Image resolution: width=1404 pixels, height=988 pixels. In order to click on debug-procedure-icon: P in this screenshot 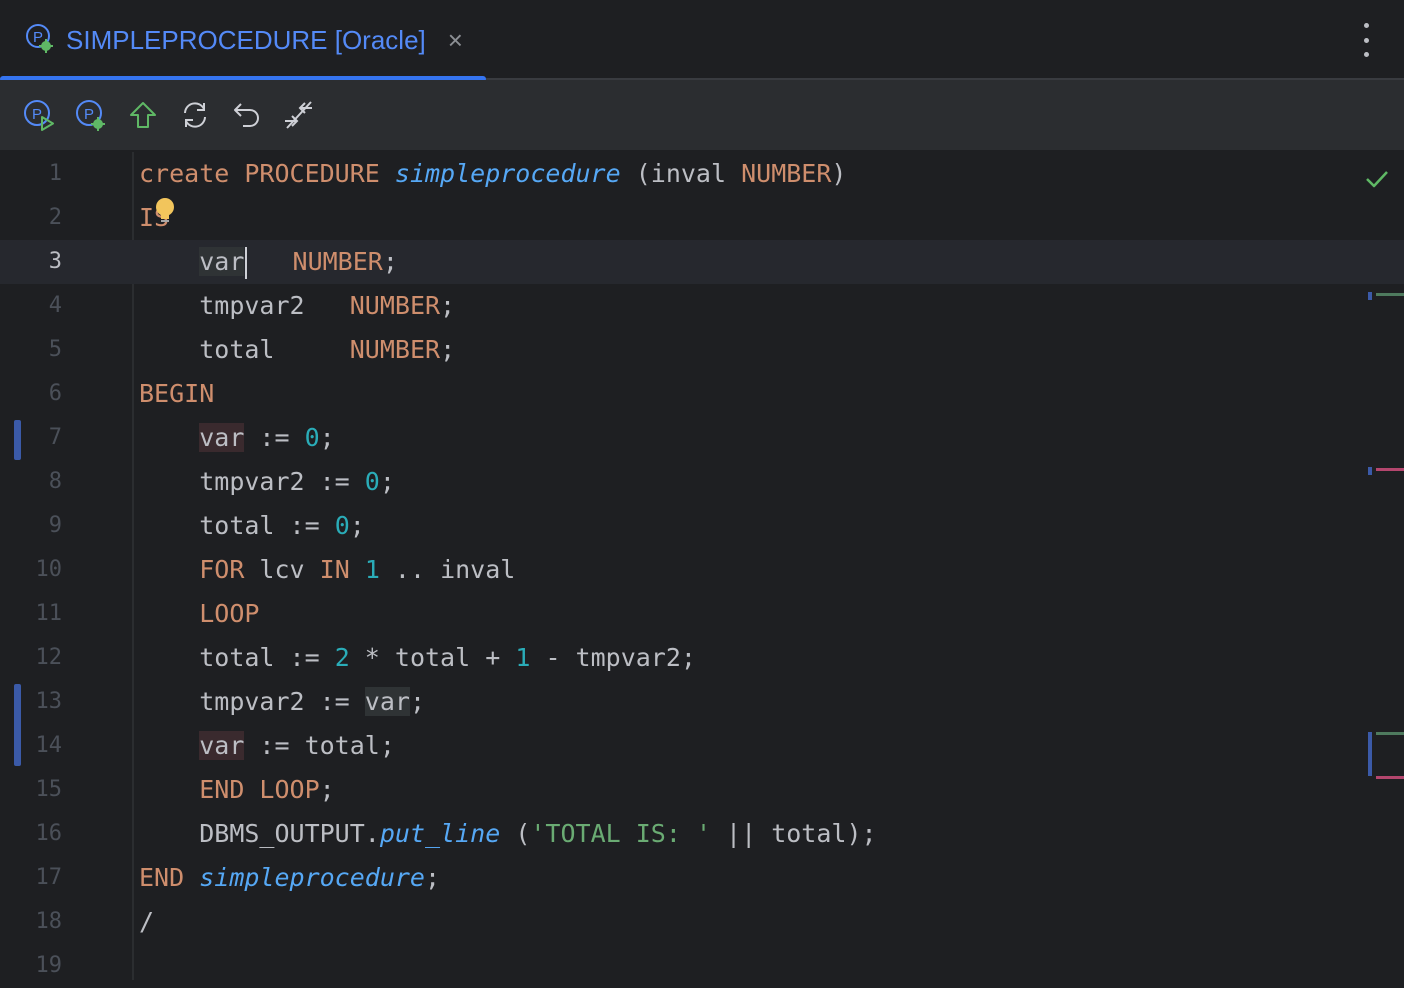, I will do `click(90, 115)`.